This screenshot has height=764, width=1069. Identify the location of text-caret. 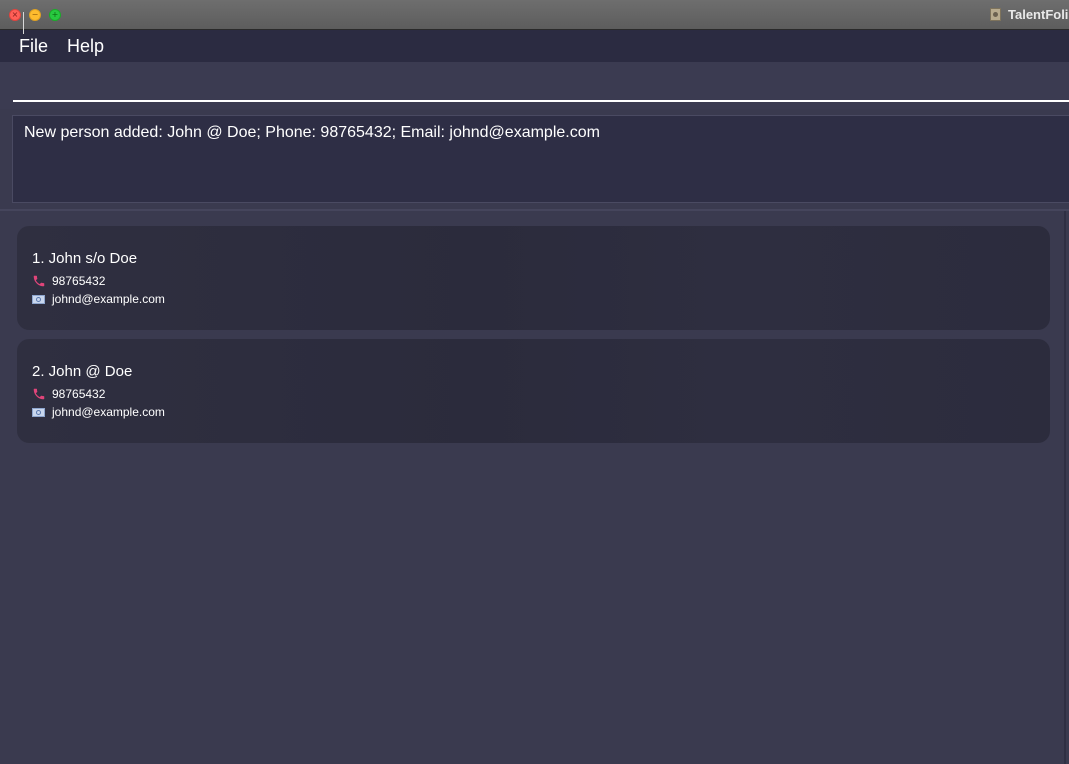
(23, 23).